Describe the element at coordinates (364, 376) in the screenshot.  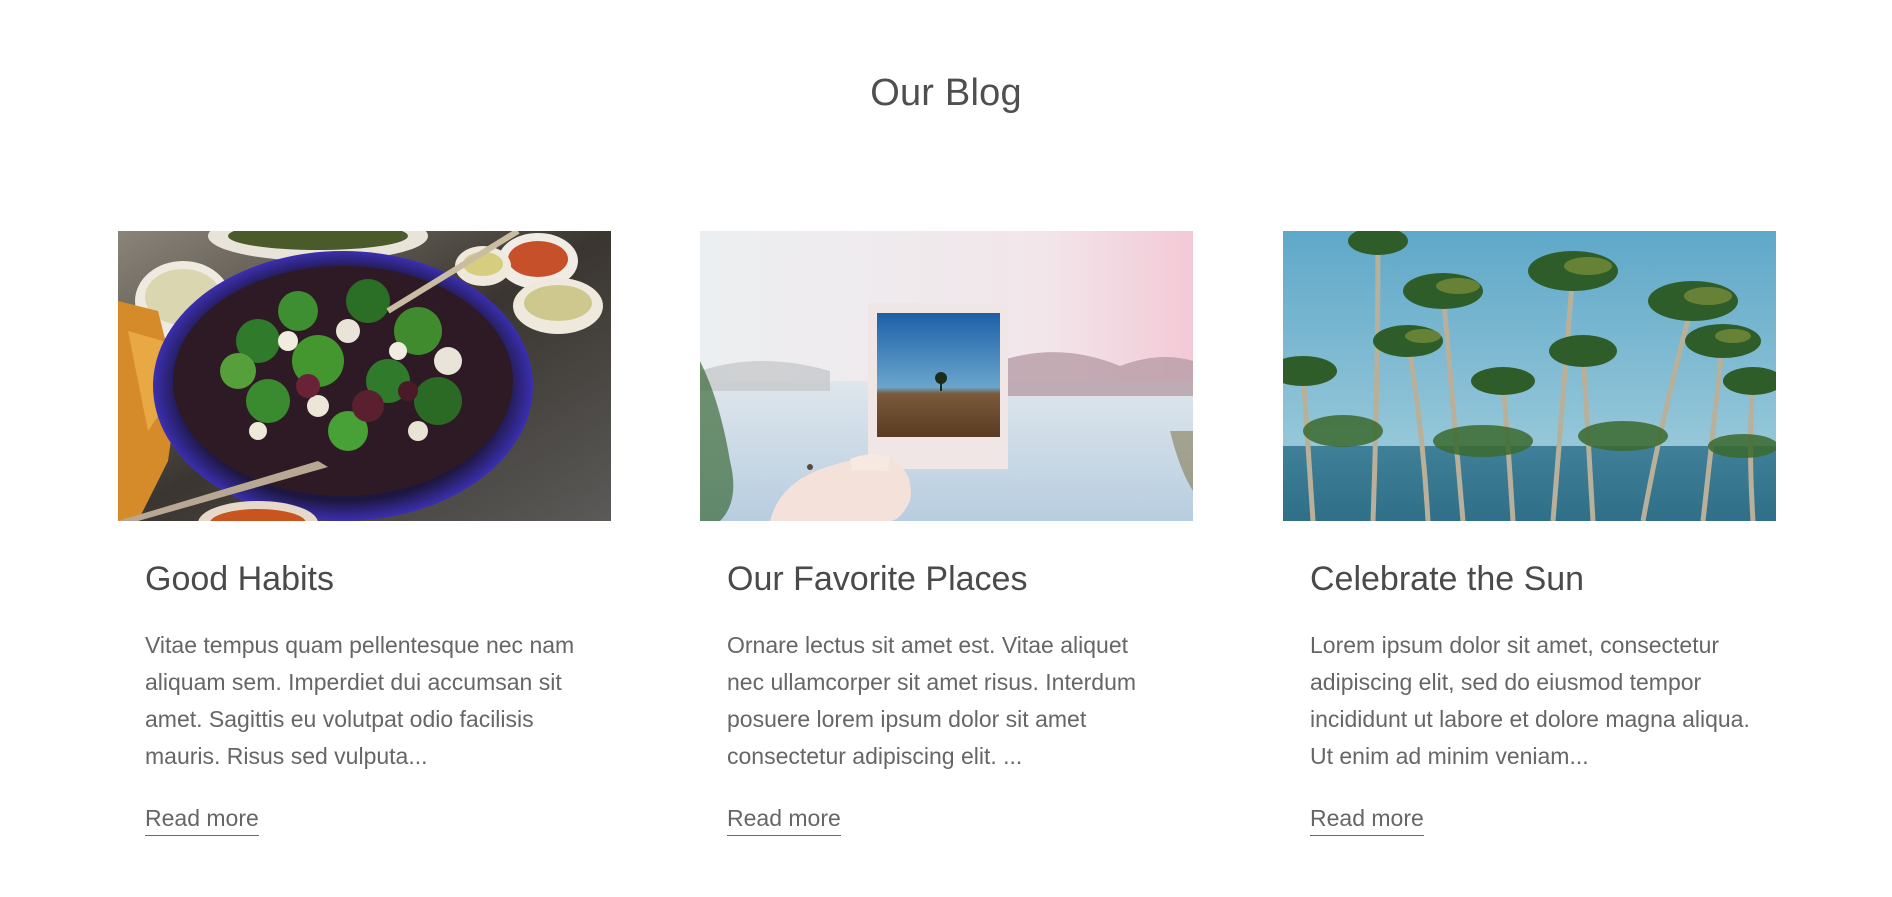
I see `salad-bowl-photo` at that location.